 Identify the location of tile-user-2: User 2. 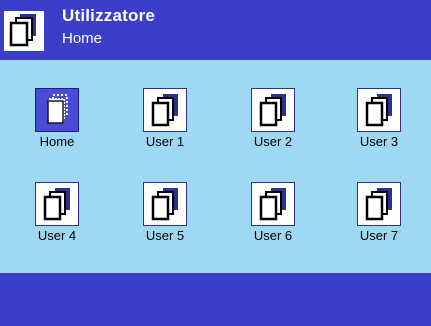
(273, 116).